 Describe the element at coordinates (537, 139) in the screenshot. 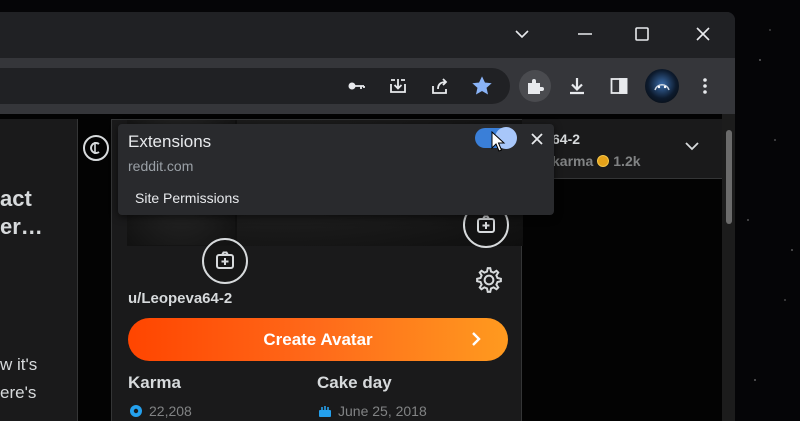

I see `close-icon` at that location.